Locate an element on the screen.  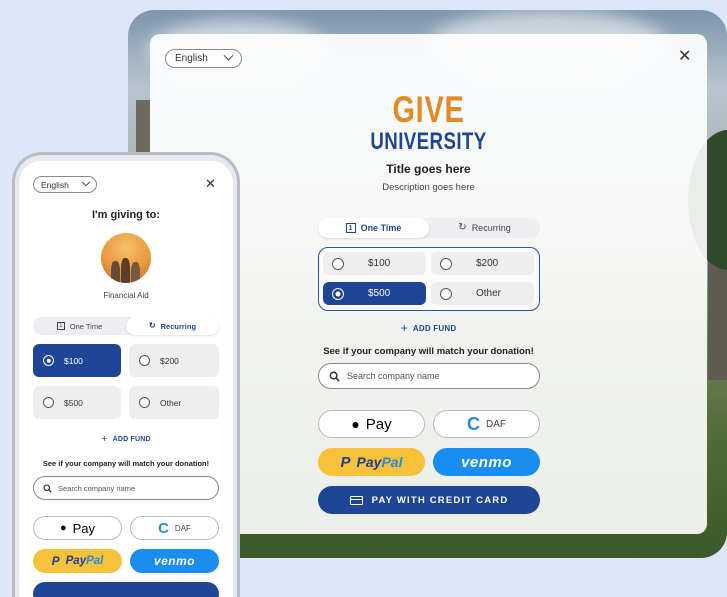
logo-university-text: UNIVERSITY is located at coordinates (428, 141).